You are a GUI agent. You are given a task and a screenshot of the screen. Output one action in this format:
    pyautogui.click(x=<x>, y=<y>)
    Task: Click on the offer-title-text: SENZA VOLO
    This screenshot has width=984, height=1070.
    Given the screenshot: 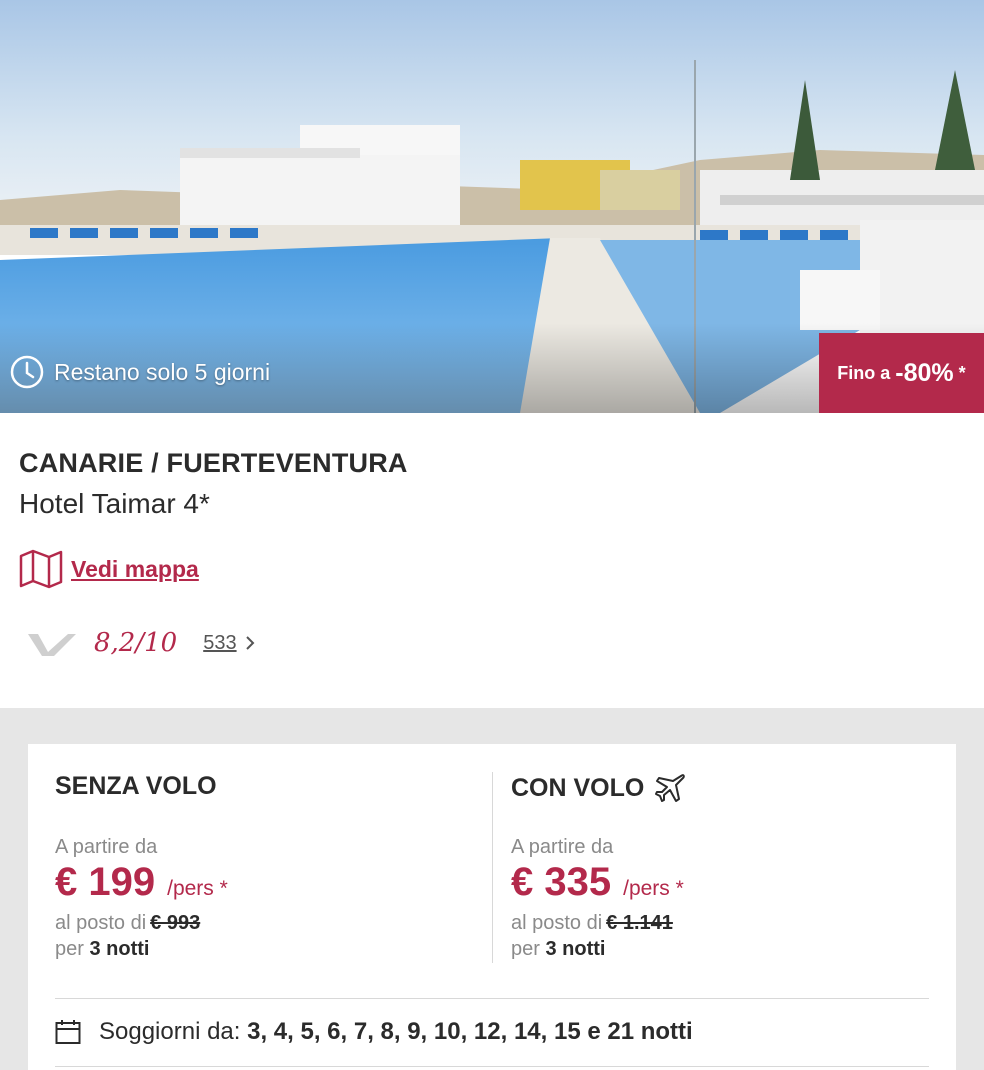 What is the action you would take?
    pyautogui.click(x=136, y=786)
    